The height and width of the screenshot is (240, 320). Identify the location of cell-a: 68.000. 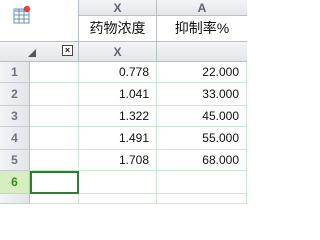
(202, 160).